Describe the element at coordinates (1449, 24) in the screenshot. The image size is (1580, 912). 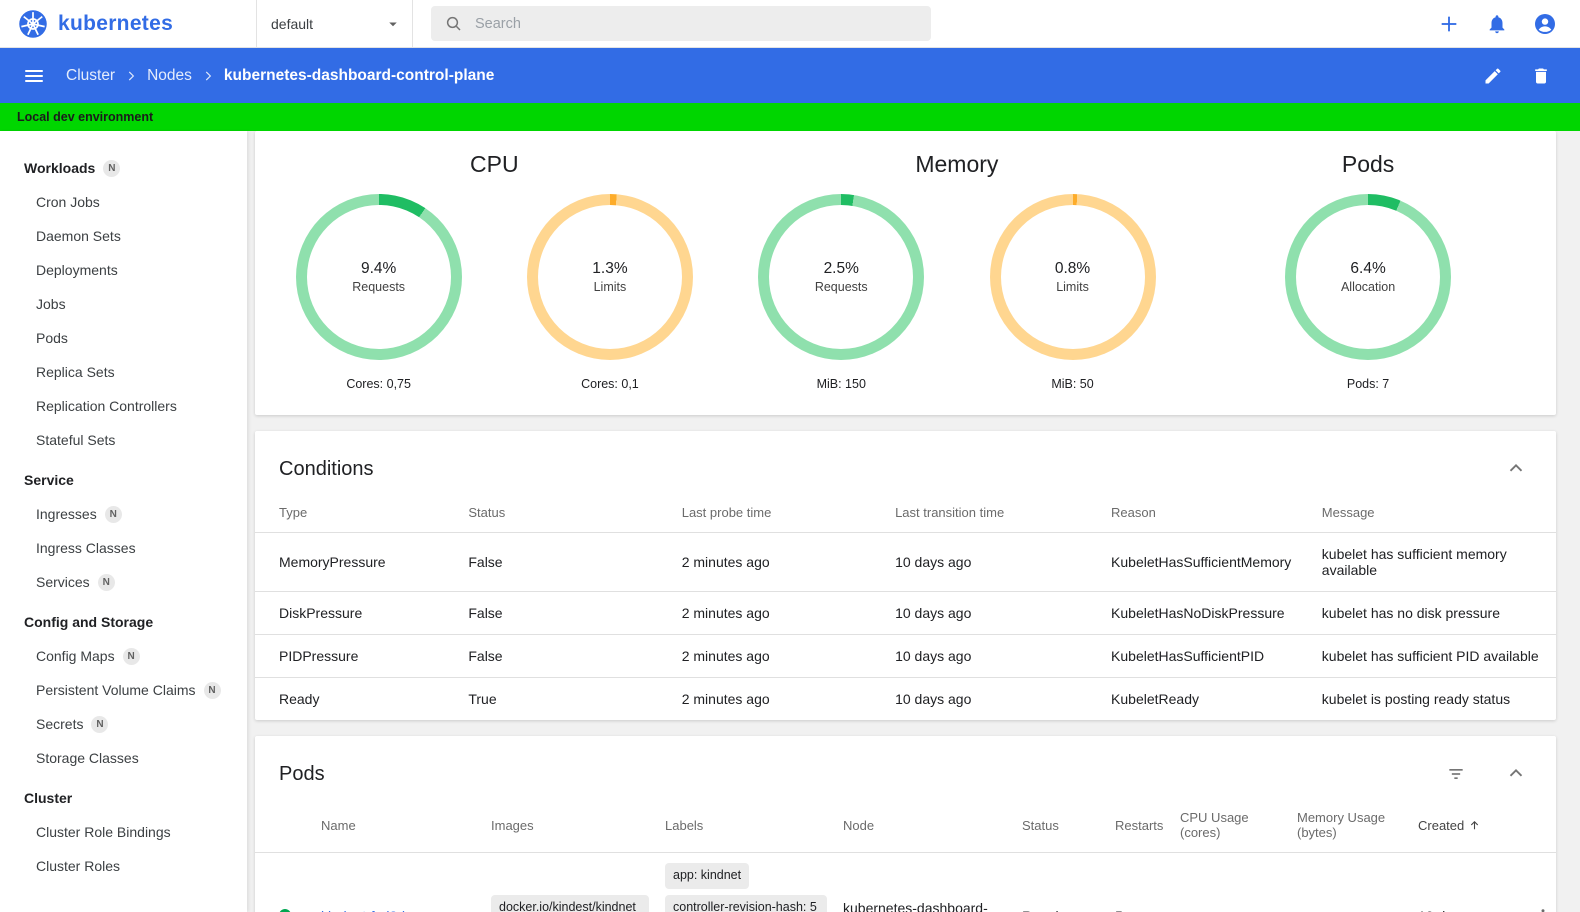
I see `create-button` at that location.